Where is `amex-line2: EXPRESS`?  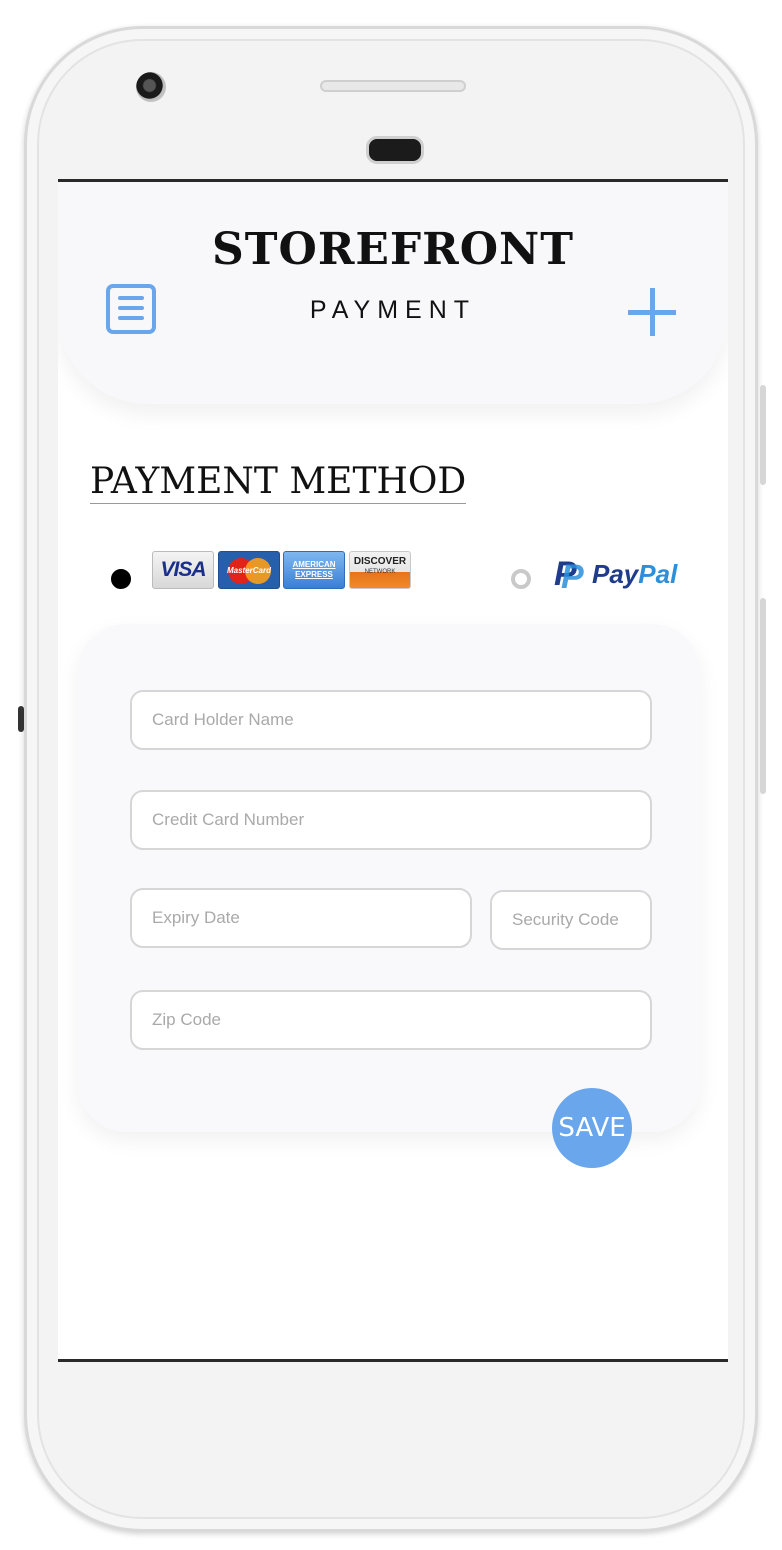
amex-line2: EXPRESS is located at coordinates (314, 574).